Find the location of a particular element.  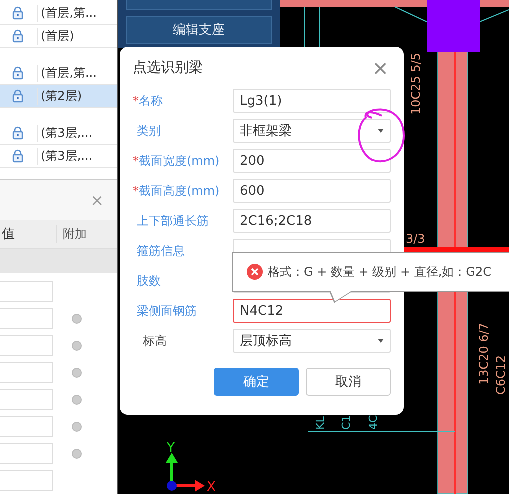

rebar-label: C6C12 is located at coordinates (501, 375).